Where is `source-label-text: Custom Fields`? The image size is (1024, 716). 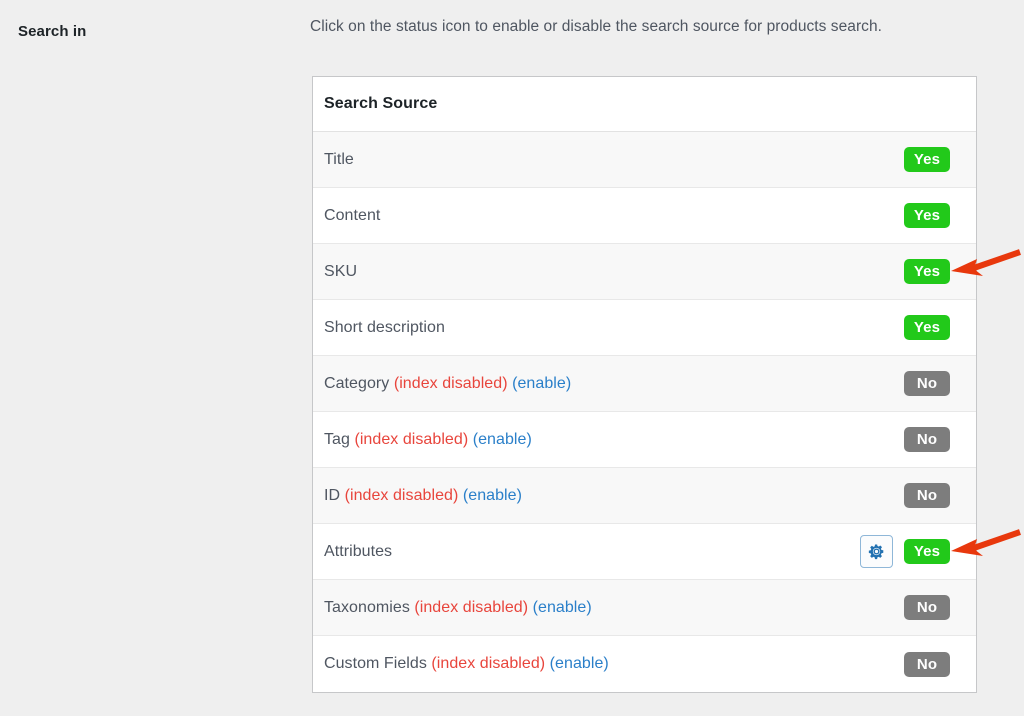 source-label-text: Custom Fields is located at coordinates (375, 663).